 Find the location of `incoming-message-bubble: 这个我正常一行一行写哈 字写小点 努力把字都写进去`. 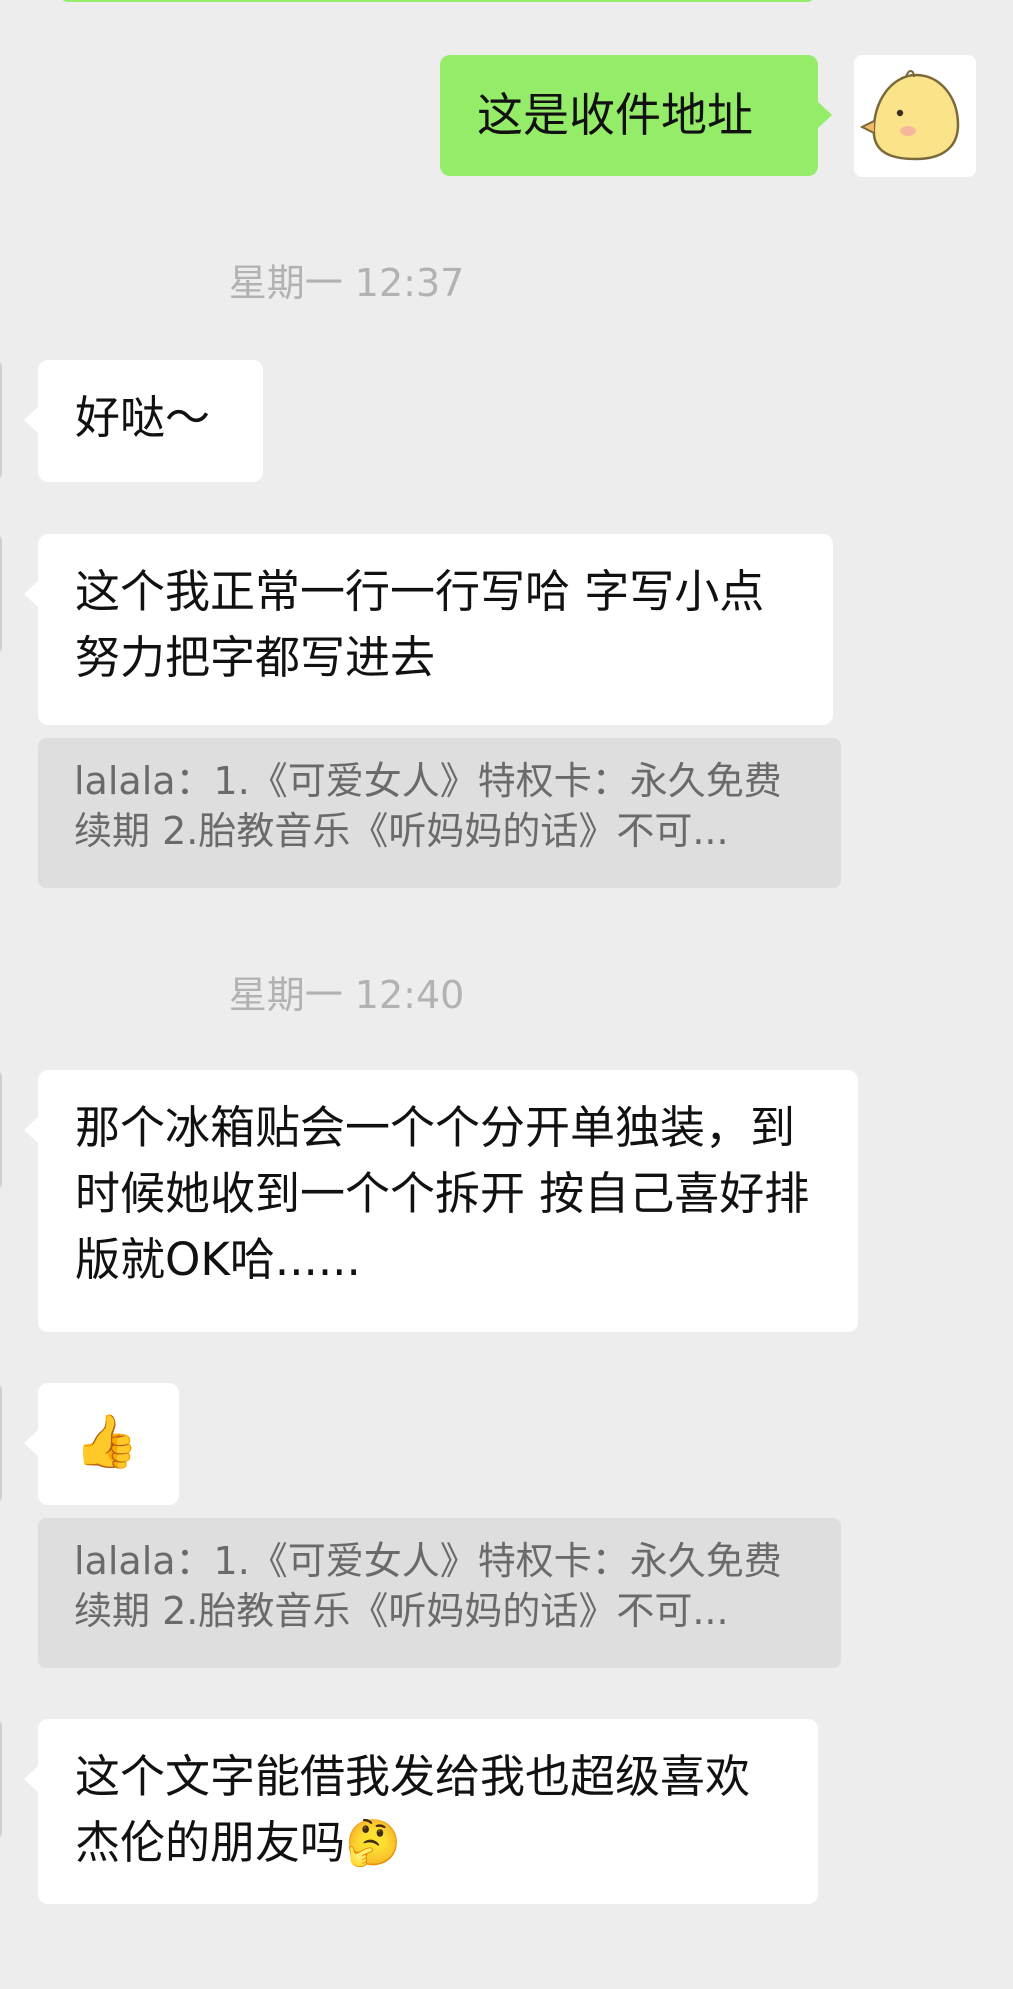

incoming-message-bubble: 这个我正常一行一行写哈 字写小点 努力把字都写进去 is located at coordinates (428, 629).